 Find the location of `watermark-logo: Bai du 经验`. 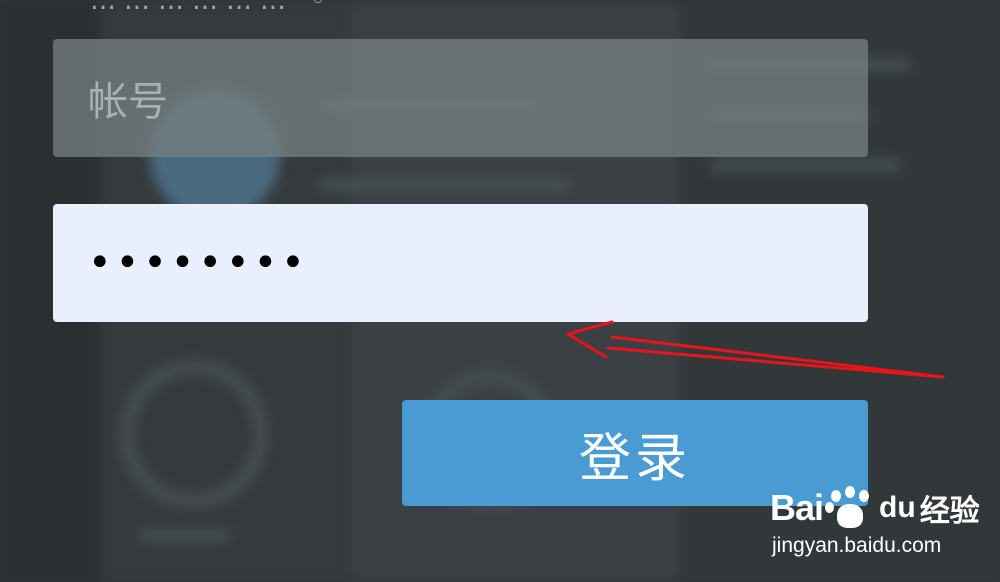

watermark-logo: Bai du 经验 is located at coordinates (875, 508).